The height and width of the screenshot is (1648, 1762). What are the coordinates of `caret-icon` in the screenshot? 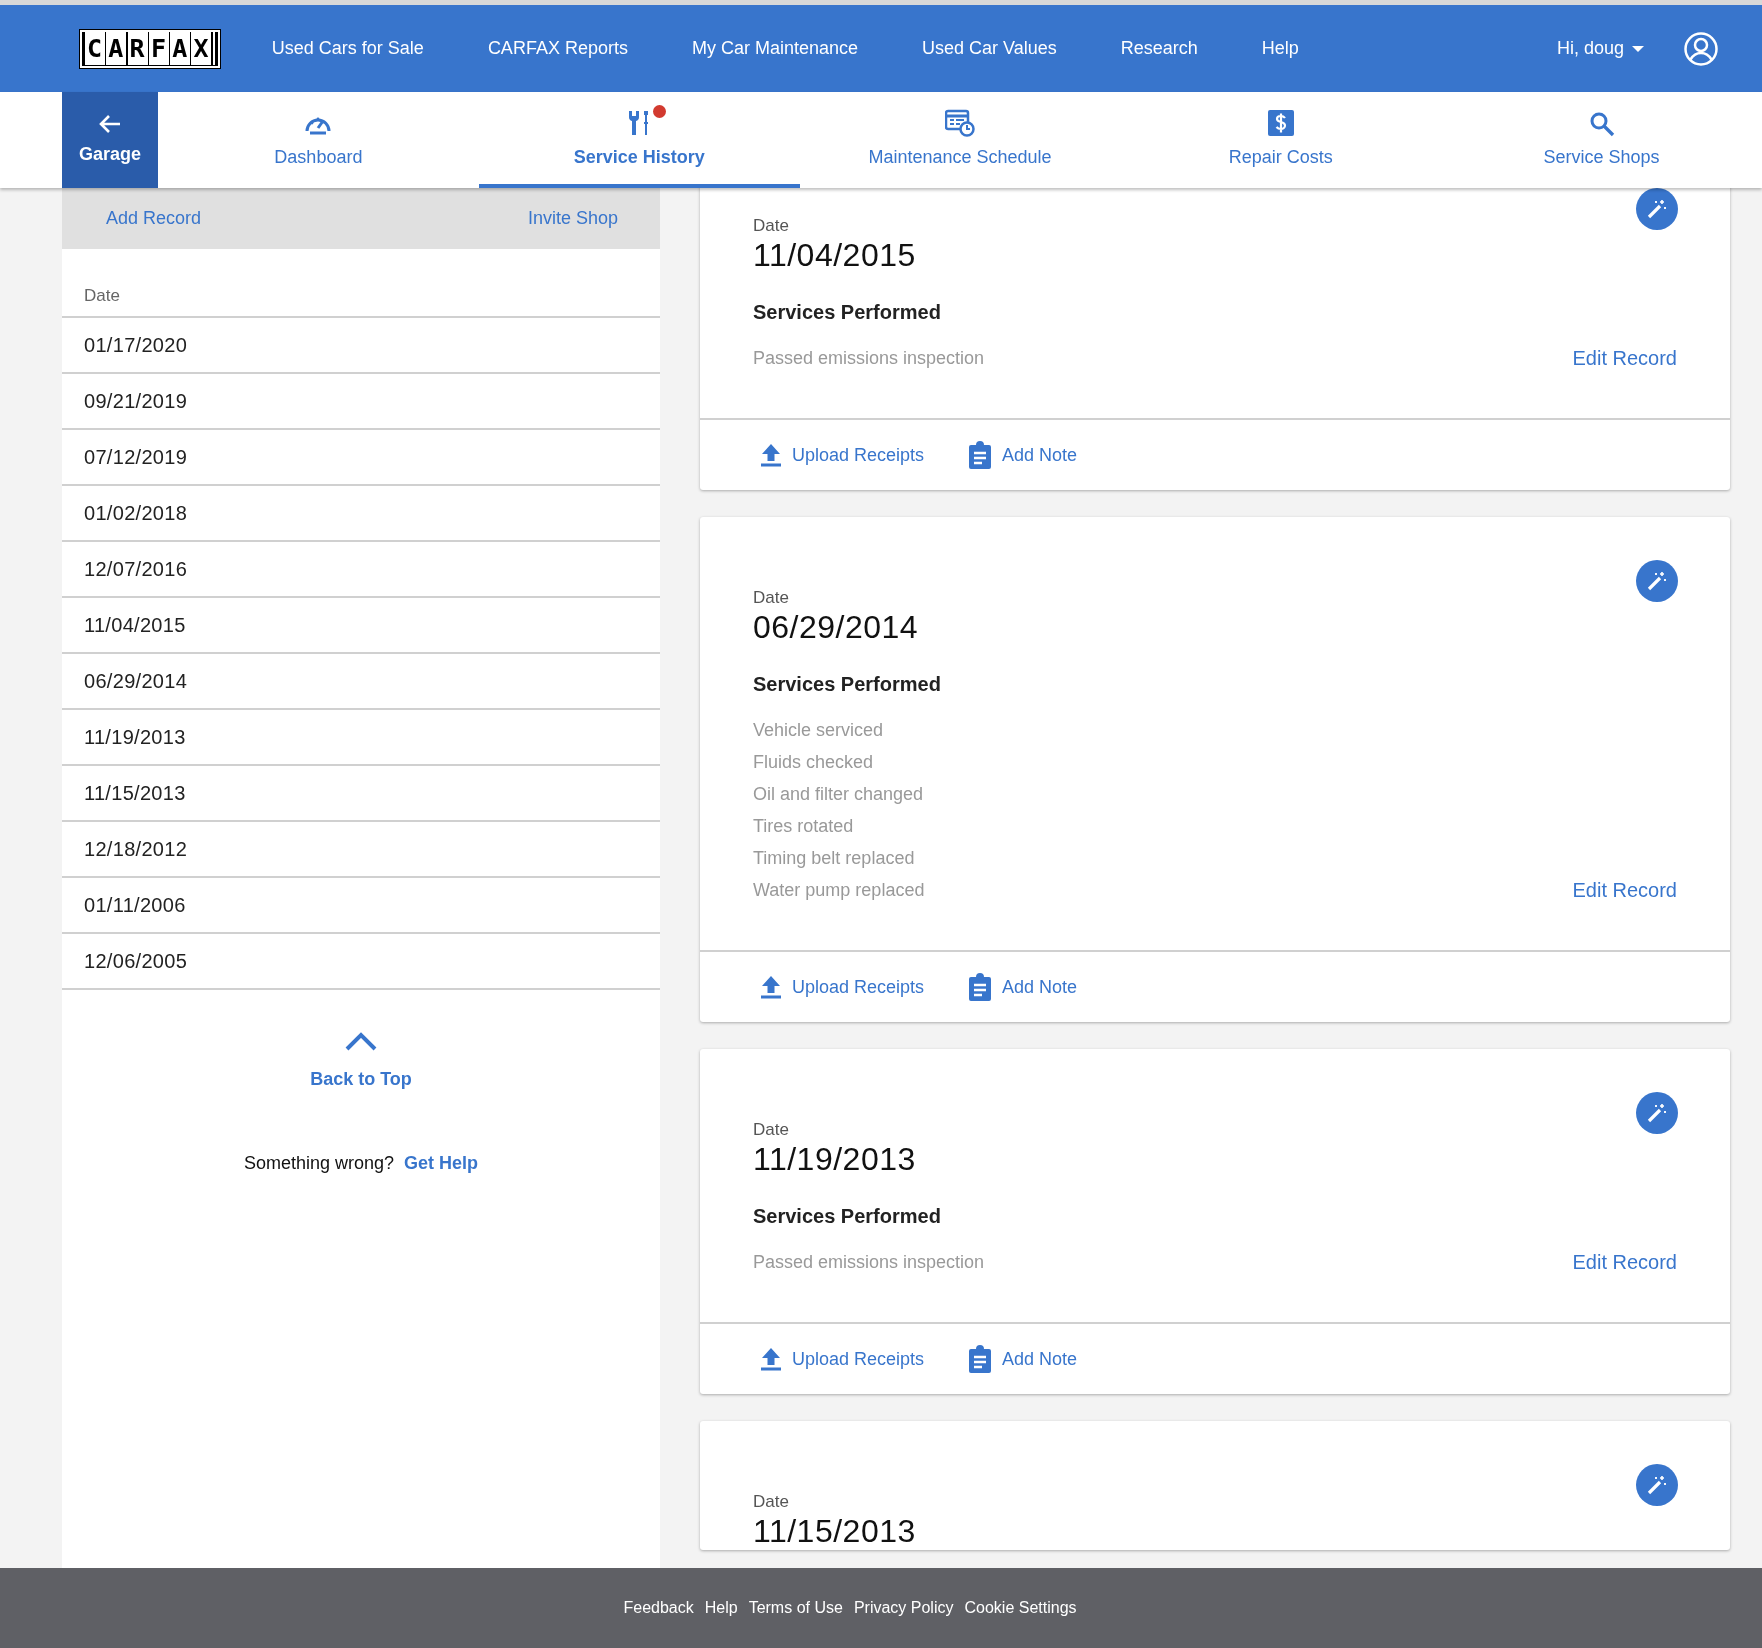 It's located at (1638, 48).